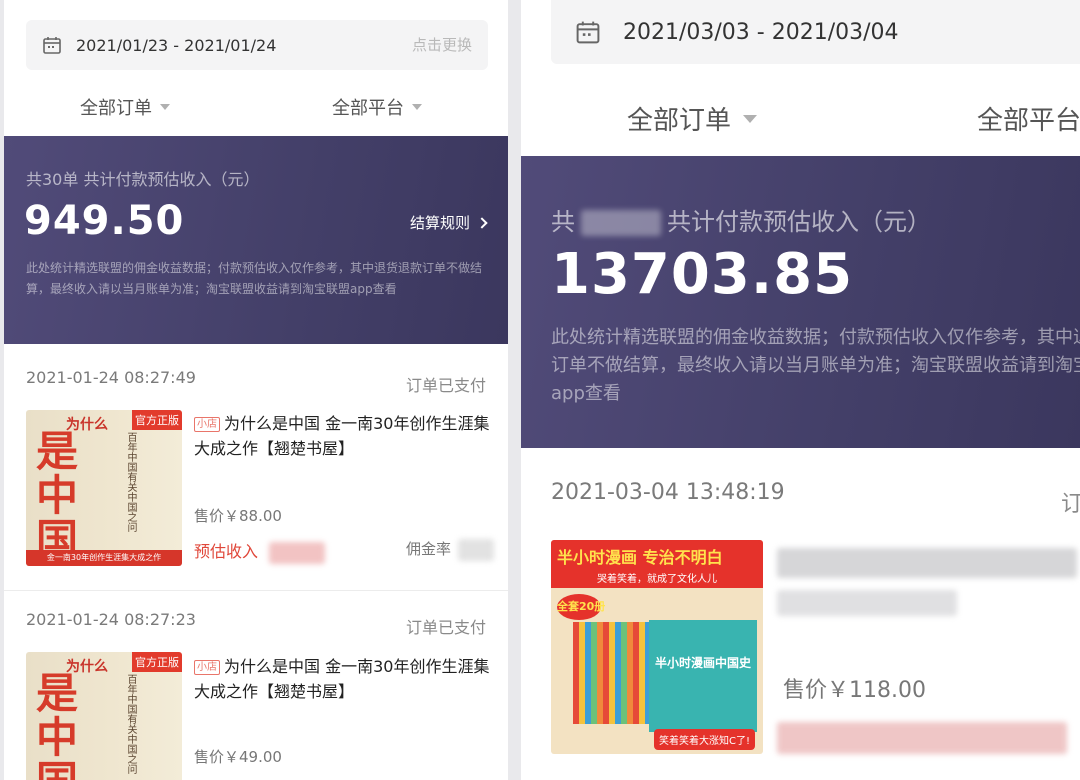 The width and height of the screenshot is (1080, 780). I want to click on chevron-right-icon, so click(482, 222).